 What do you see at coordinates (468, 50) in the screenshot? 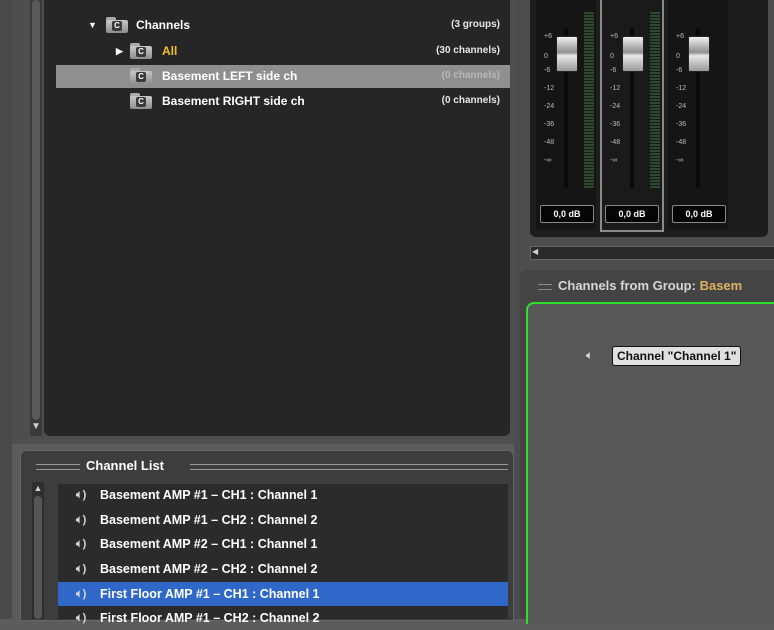
I see `tree-item-count: (30 channels)` at bounding box center [468, 50].